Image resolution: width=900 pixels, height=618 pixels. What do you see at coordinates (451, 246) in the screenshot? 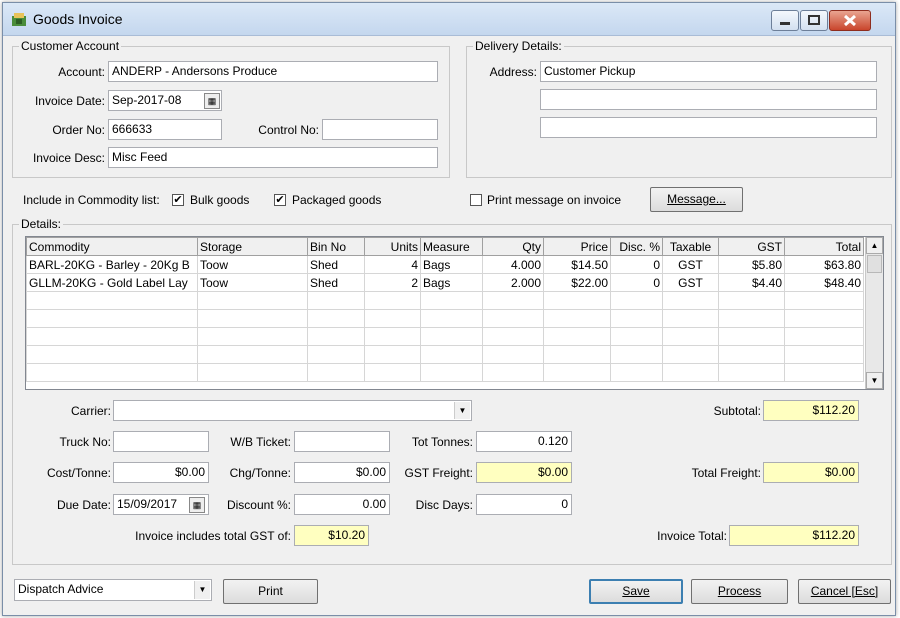
I see `column-header: Measure` at bounding box center [451, 246].